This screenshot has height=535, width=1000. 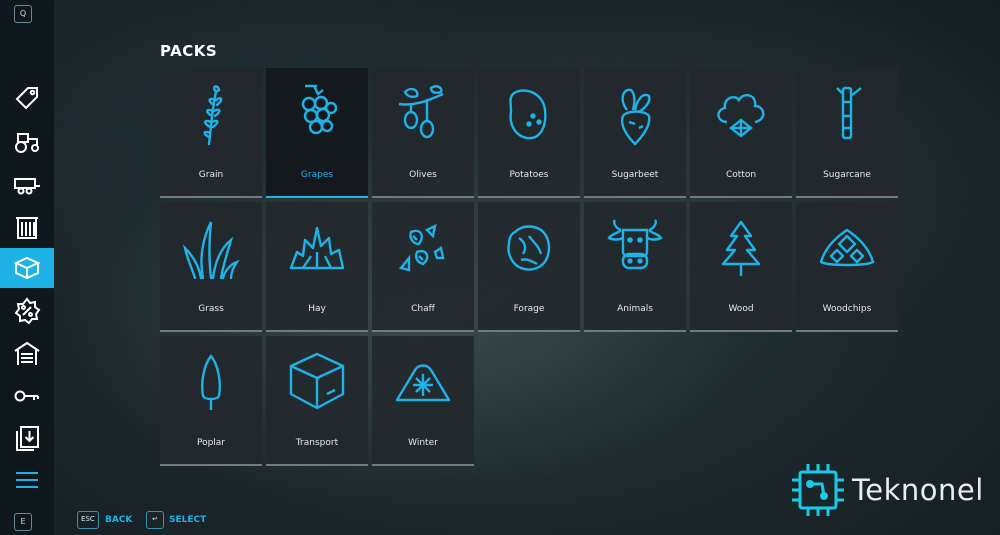 I want to click on download-icon, so click(x=27, y=438).